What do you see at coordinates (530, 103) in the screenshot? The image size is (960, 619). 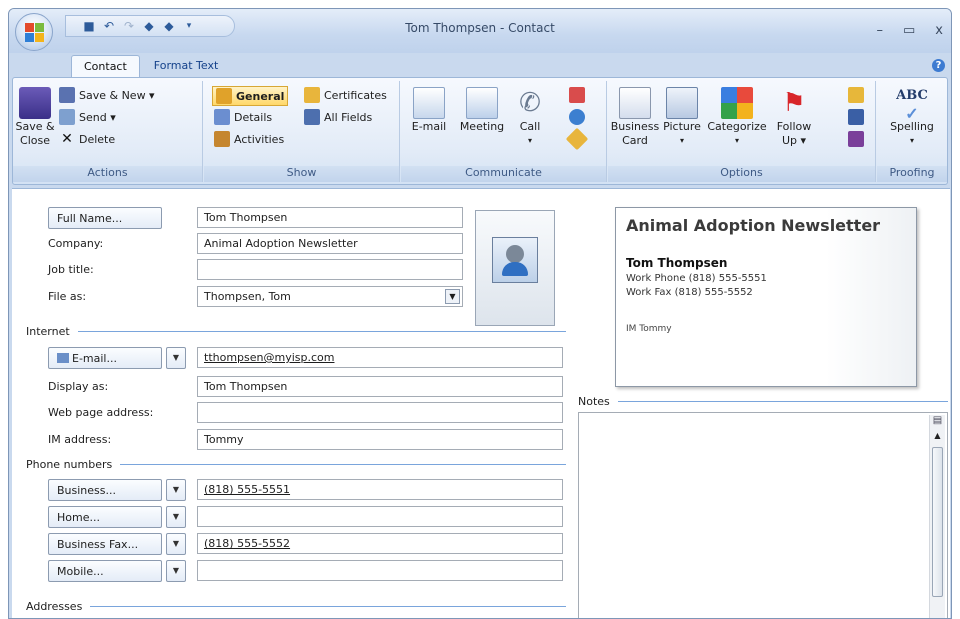 I see `phone-icon: ✆` at bounding box center [530, 103].